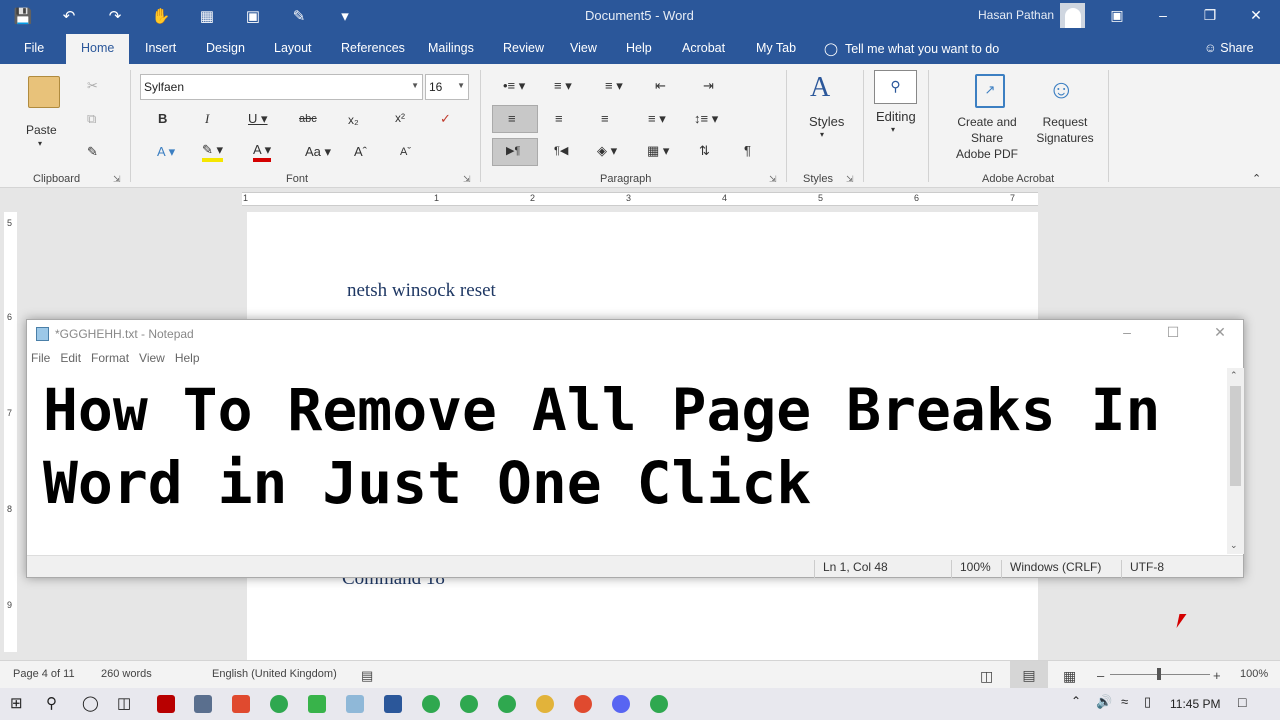 This screenshot has width=1280, height=720. I want to click on superscript-icon: x², so click(400, 118).